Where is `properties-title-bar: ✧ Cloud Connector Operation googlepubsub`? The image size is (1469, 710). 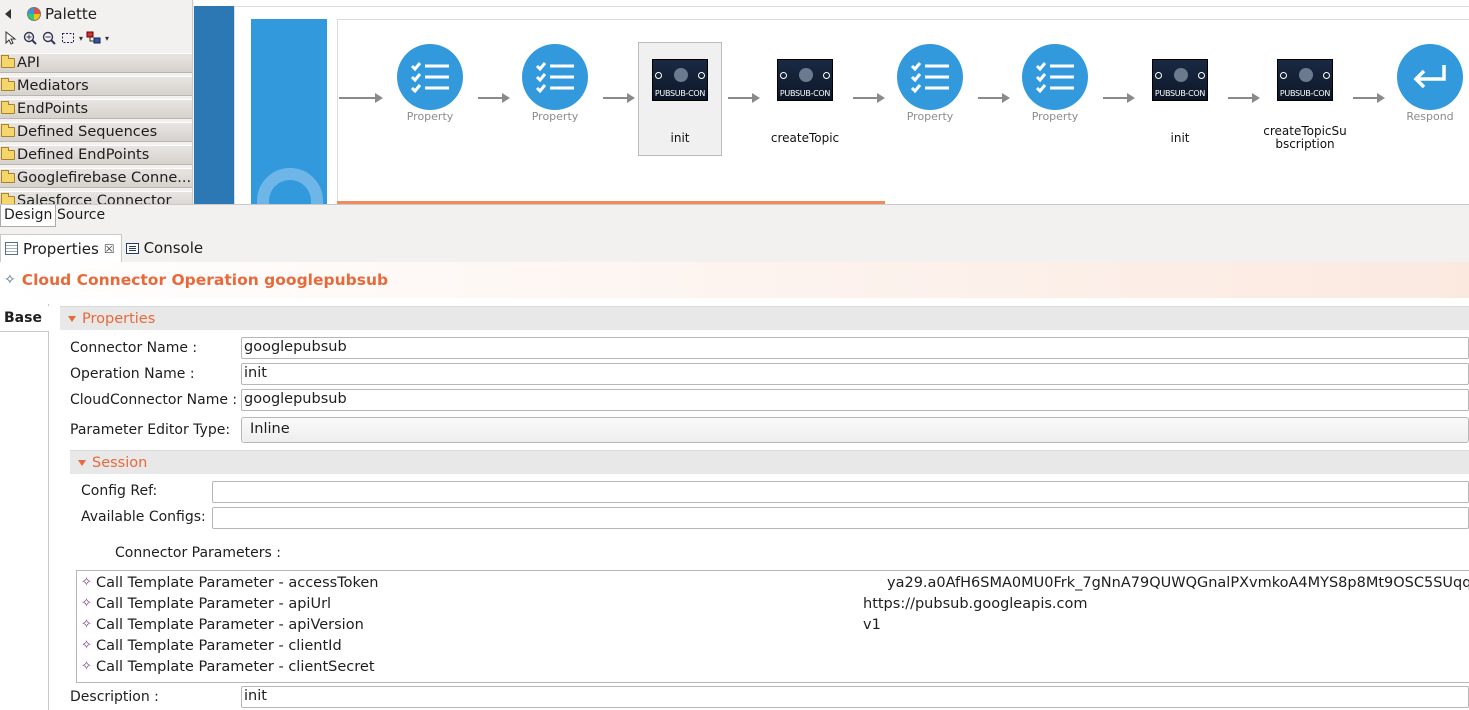 properties-title-bar: ✧ Cloud Connector Operation googlepubsub is located at coordinates (734, 280).